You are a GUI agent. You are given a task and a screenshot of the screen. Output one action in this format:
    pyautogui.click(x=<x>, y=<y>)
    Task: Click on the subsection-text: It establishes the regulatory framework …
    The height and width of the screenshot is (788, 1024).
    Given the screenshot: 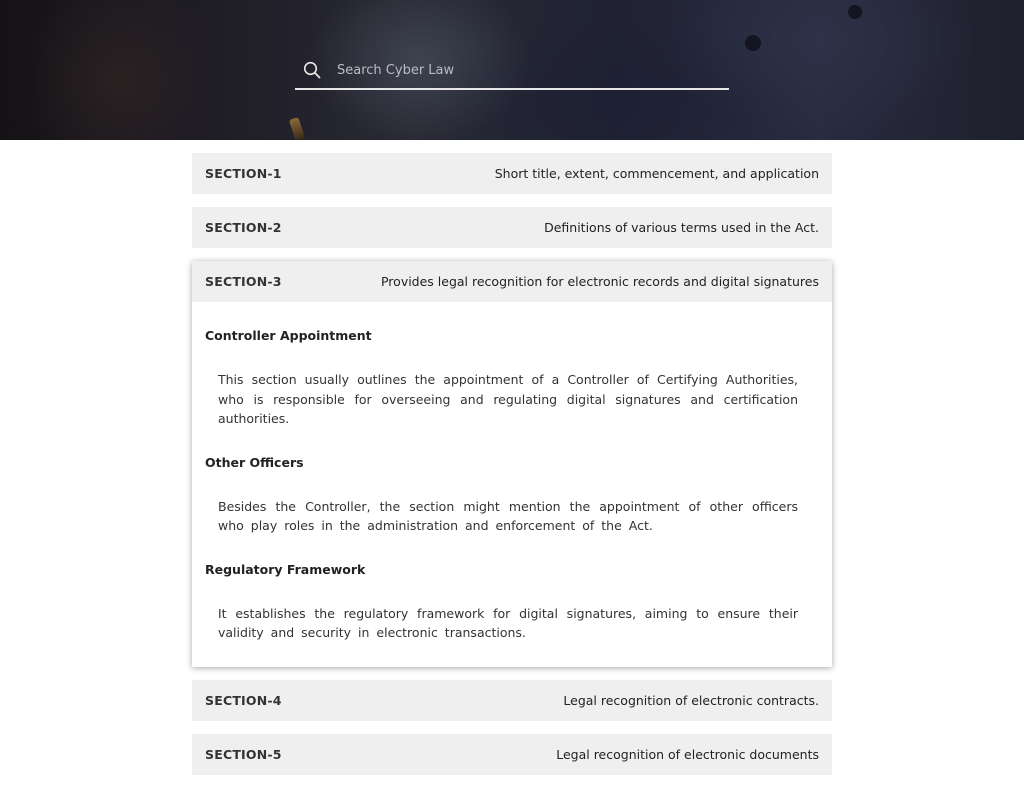 What is the action you would take?
    pyautogui.click(x=508, y=623)
    